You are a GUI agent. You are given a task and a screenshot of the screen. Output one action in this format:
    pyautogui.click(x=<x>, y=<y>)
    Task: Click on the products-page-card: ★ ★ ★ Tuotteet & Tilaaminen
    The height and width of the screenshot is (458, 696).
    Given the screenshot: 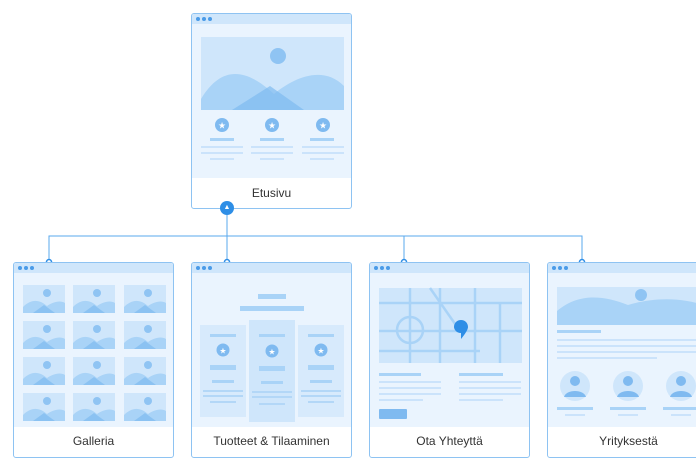 What is the action you would take?
    pyautogui.click(x=271, y=360)
    